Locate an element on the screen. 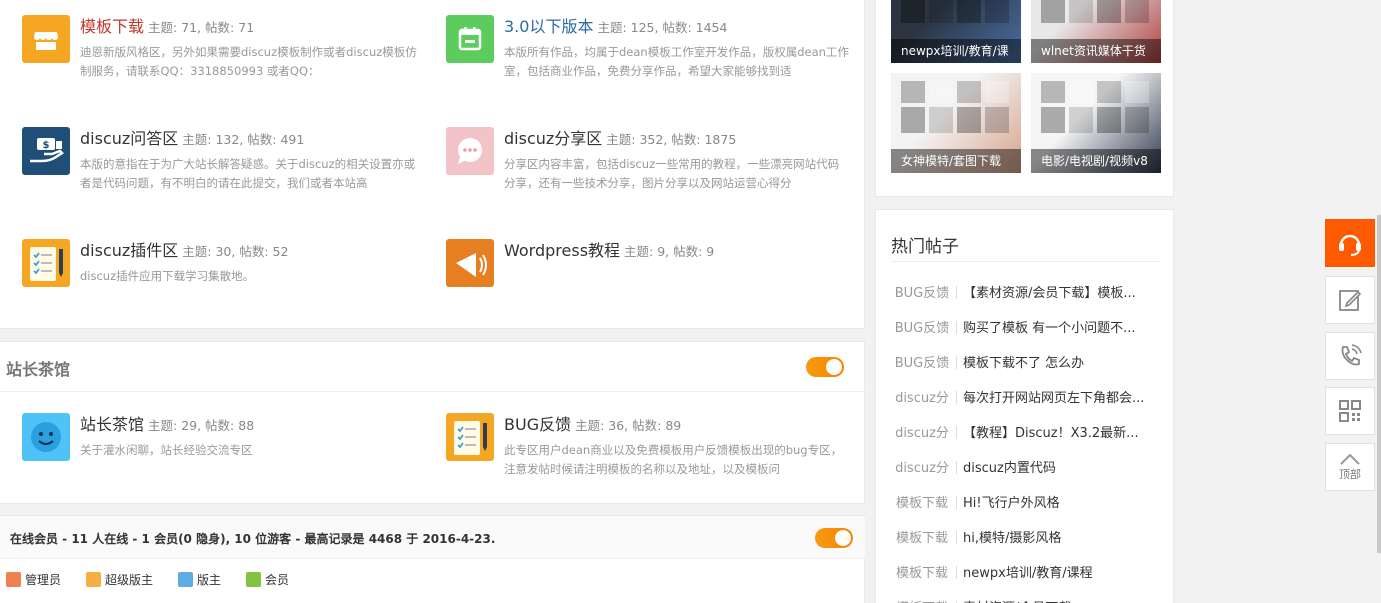  hot-post-item: 模板下载 newpx培训/教育/课程 is located at coordinates (1026, 579).